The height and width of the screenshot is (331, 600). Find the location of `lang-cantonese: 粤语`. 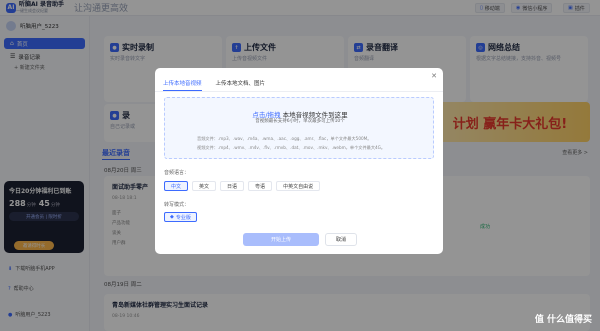

lang-cantonese: 粤语 is located at coordinates (260, 186).